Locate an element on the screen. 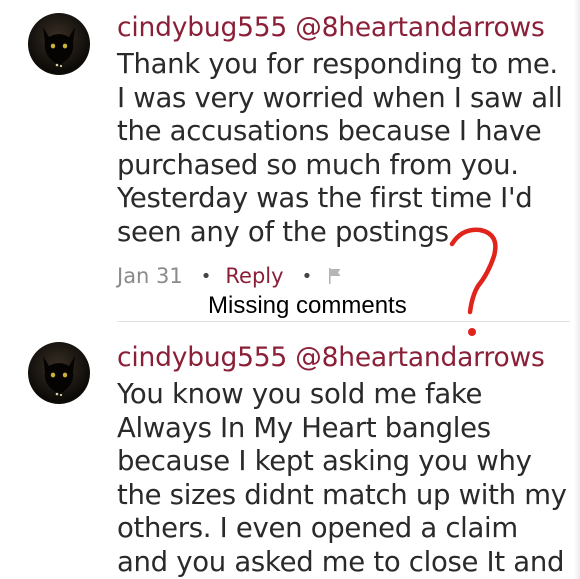 The image size is (580, 579). comment-line: others. I even opened a claim is located at coordinates (317, 528).